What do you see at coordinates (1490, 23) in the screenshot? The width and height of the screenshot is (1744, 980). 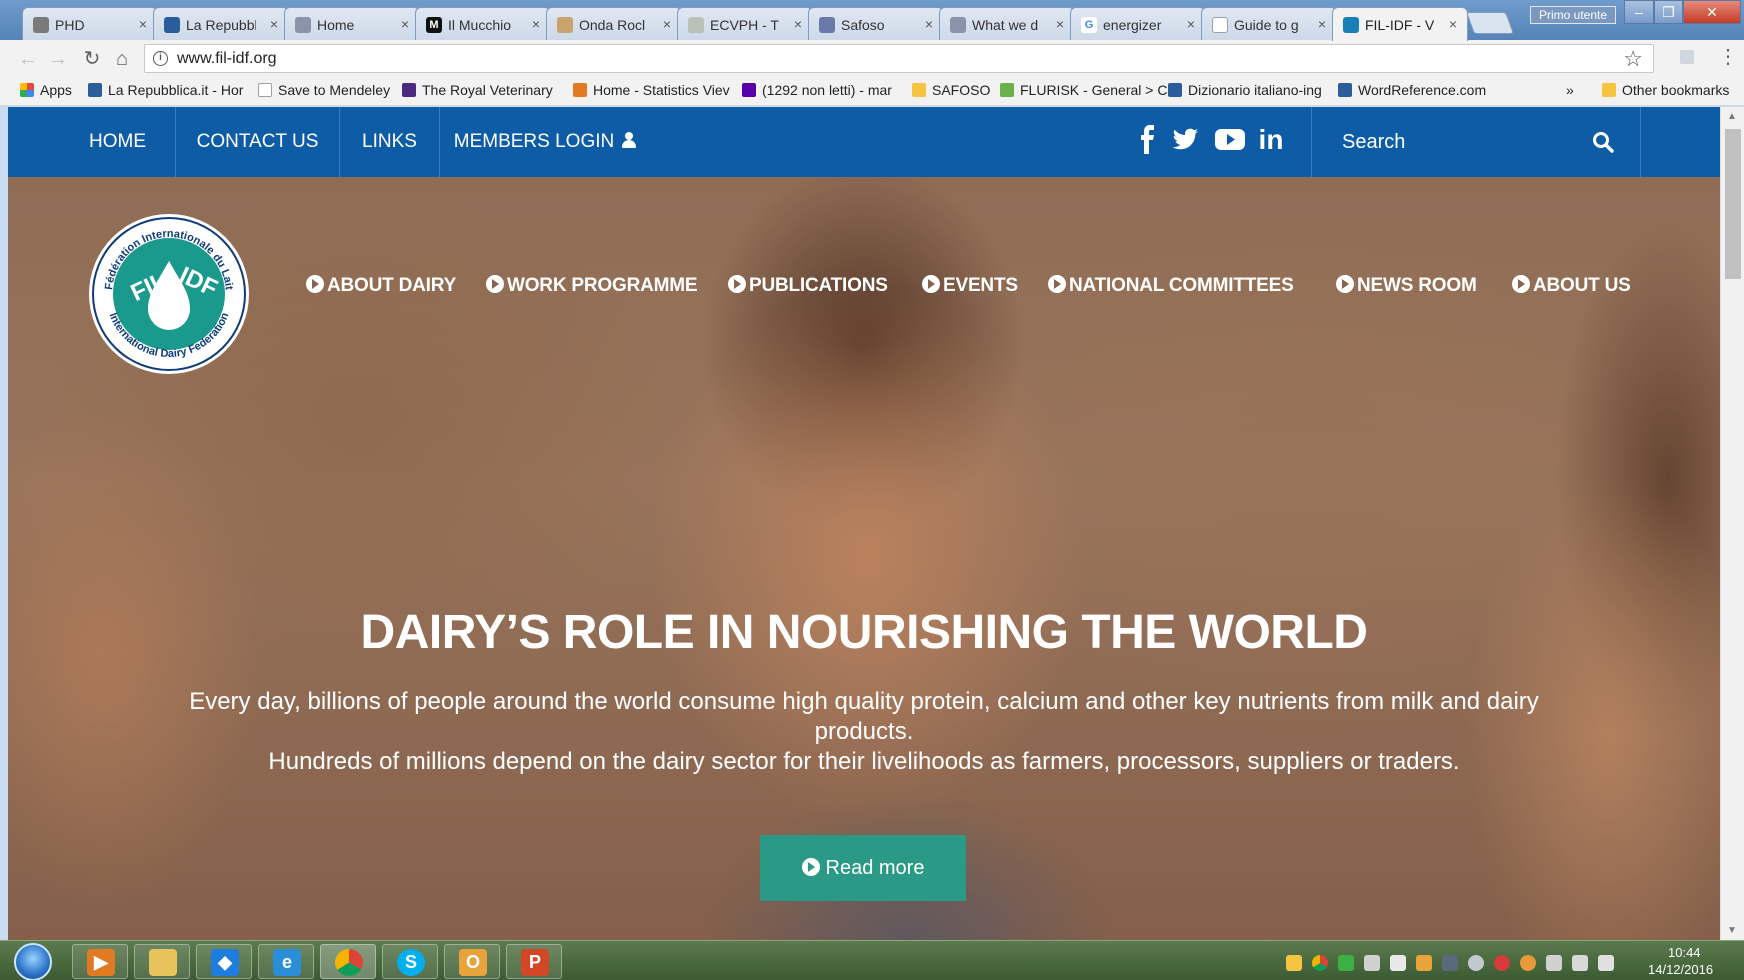 I see `new-tab-button` at bounding box center [1490, 23].